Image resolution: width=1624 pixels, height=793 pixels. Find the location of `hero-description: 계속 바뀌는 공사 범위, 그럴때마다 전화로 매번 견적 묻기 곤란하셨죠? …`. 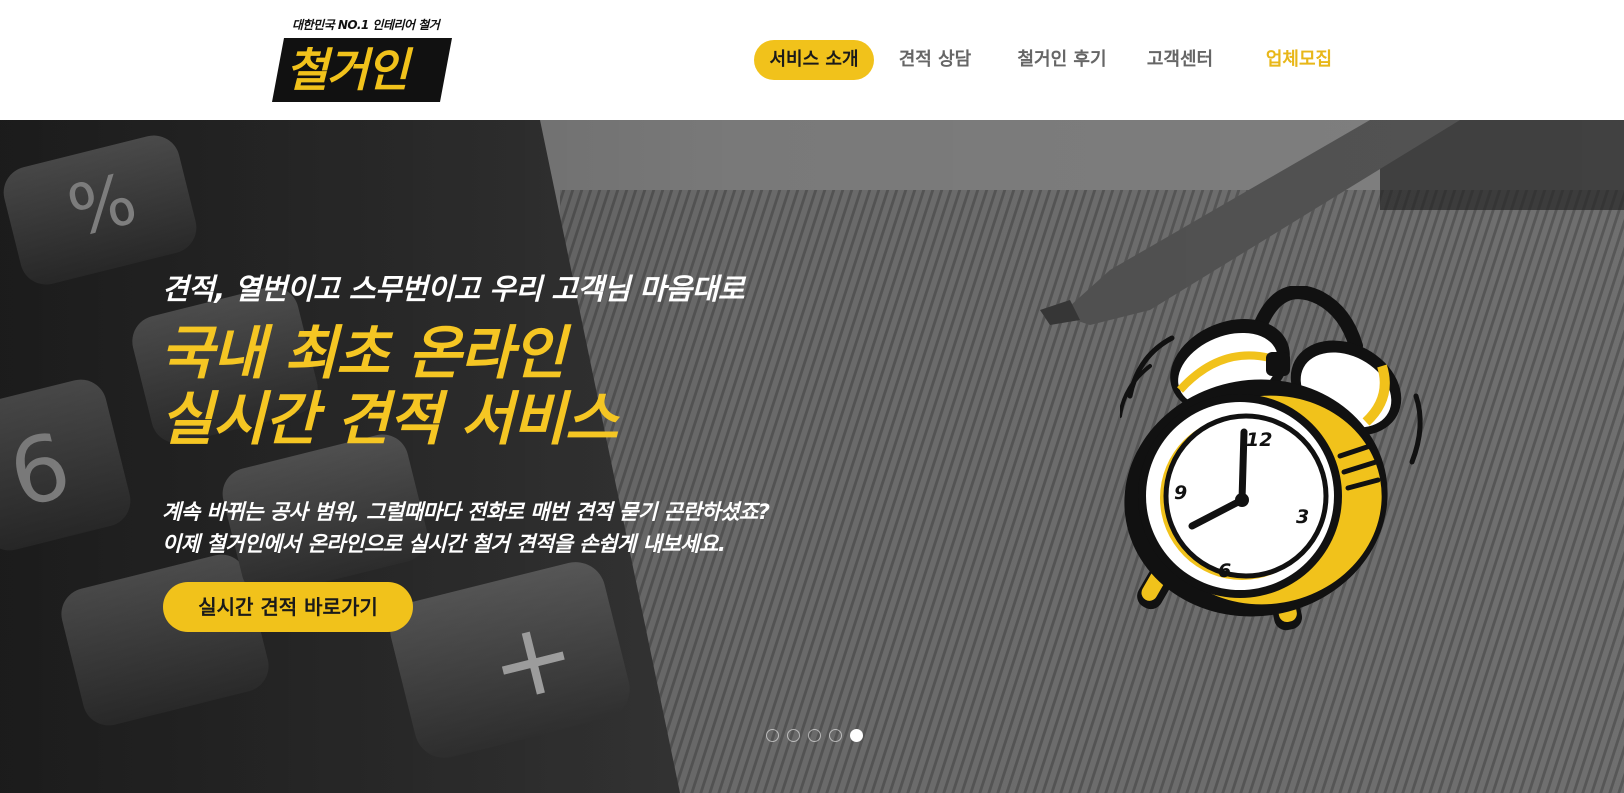

hero-description: 계속 바뀌는 공사 범위, 그럴때마다 전화로 매번 견적 묻기 곤란하셨죠? … is located at coordinates (466, 528).